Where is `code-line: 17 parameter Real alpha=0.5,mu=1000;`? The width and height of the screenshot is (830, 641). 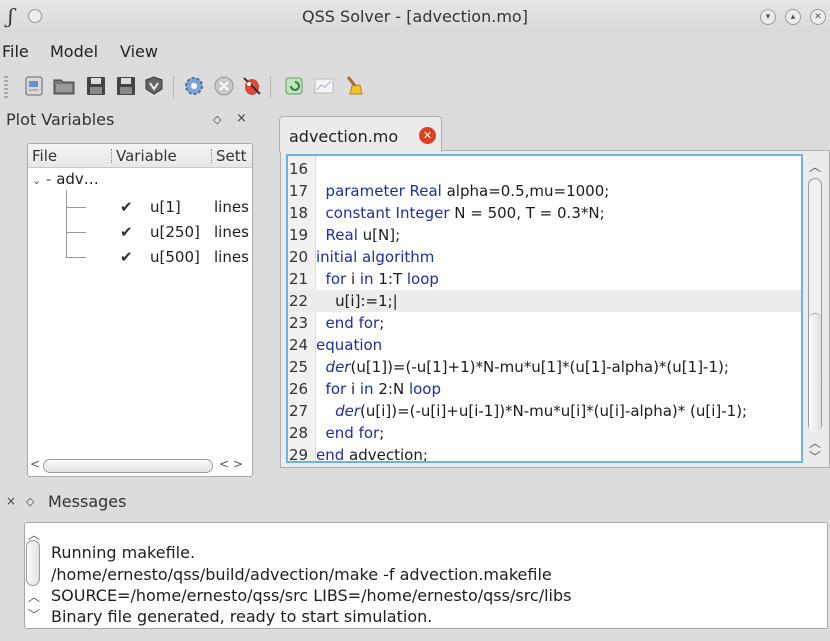
code-line: 17 parameter Real alpha=0.5,mu=1000; is located at coordinates (544, 191).